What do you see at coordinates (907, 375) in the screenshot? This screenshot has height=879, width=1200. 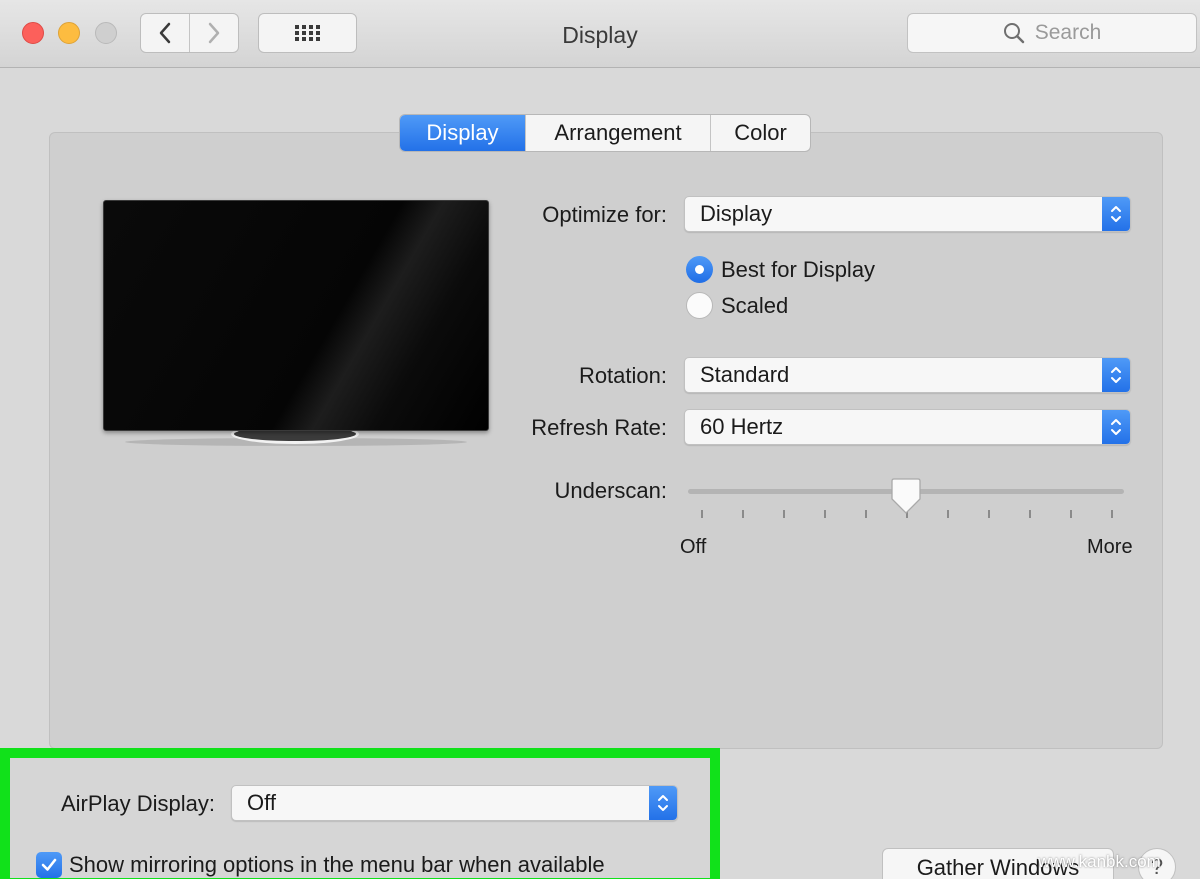 I see `rotation-popup: Standard` at bounding box center [907, 375].